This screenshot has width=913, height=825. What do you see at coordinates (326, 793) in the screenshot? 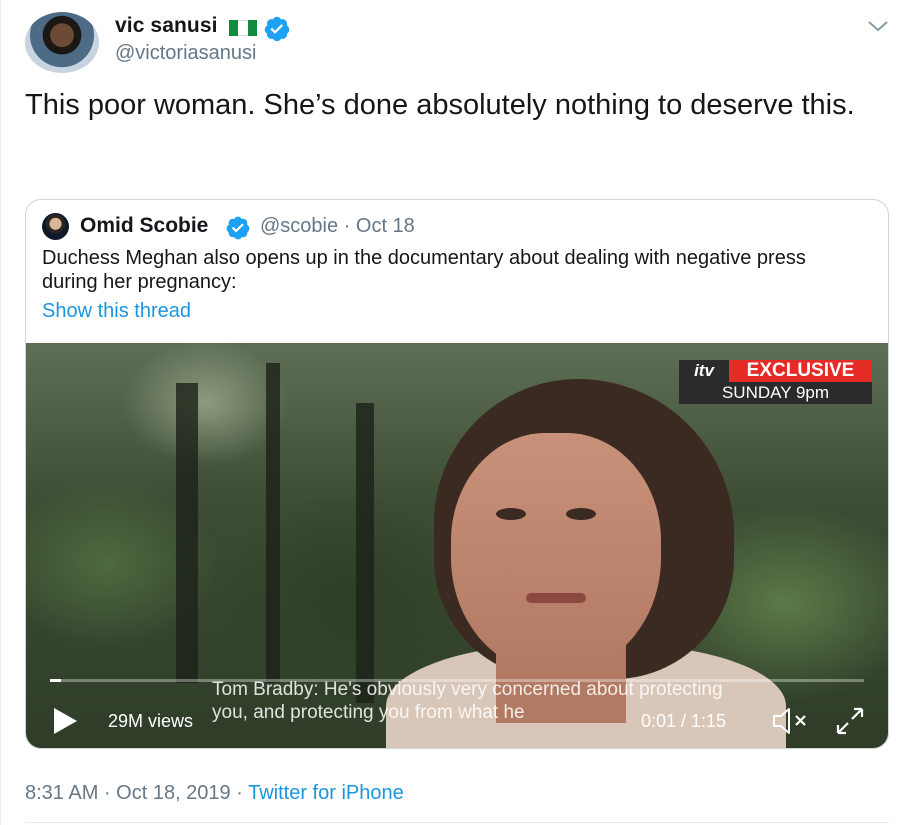
I see `tweet-source-link: Twitter for iPhone` at bounding box center [326, 793].